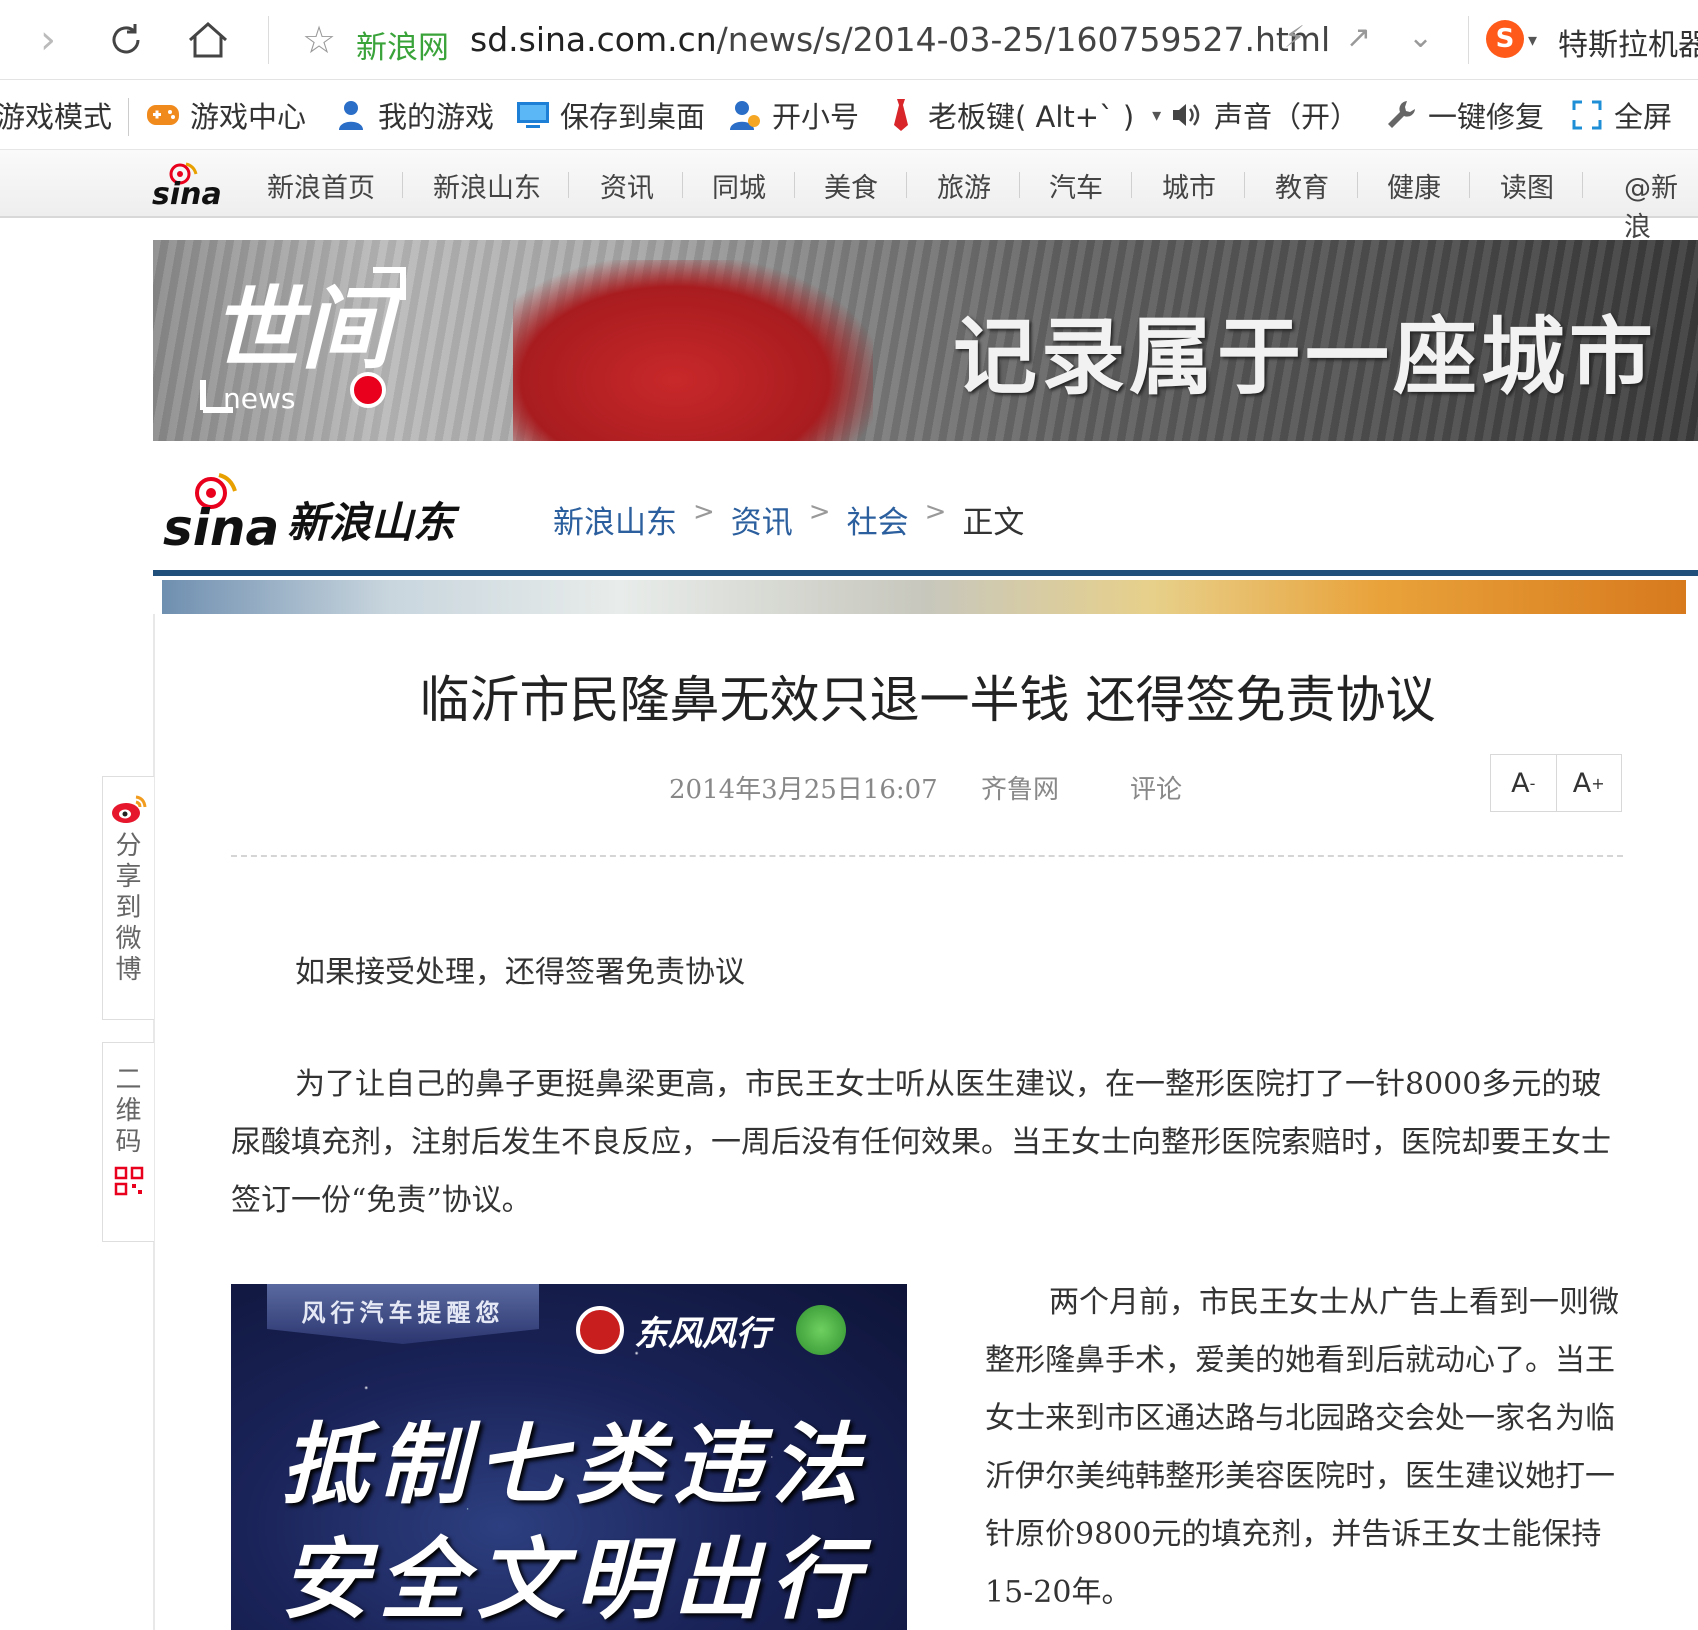  I want to click on ad-slogan-line2: 安全文明出行, so click(575, 1579).